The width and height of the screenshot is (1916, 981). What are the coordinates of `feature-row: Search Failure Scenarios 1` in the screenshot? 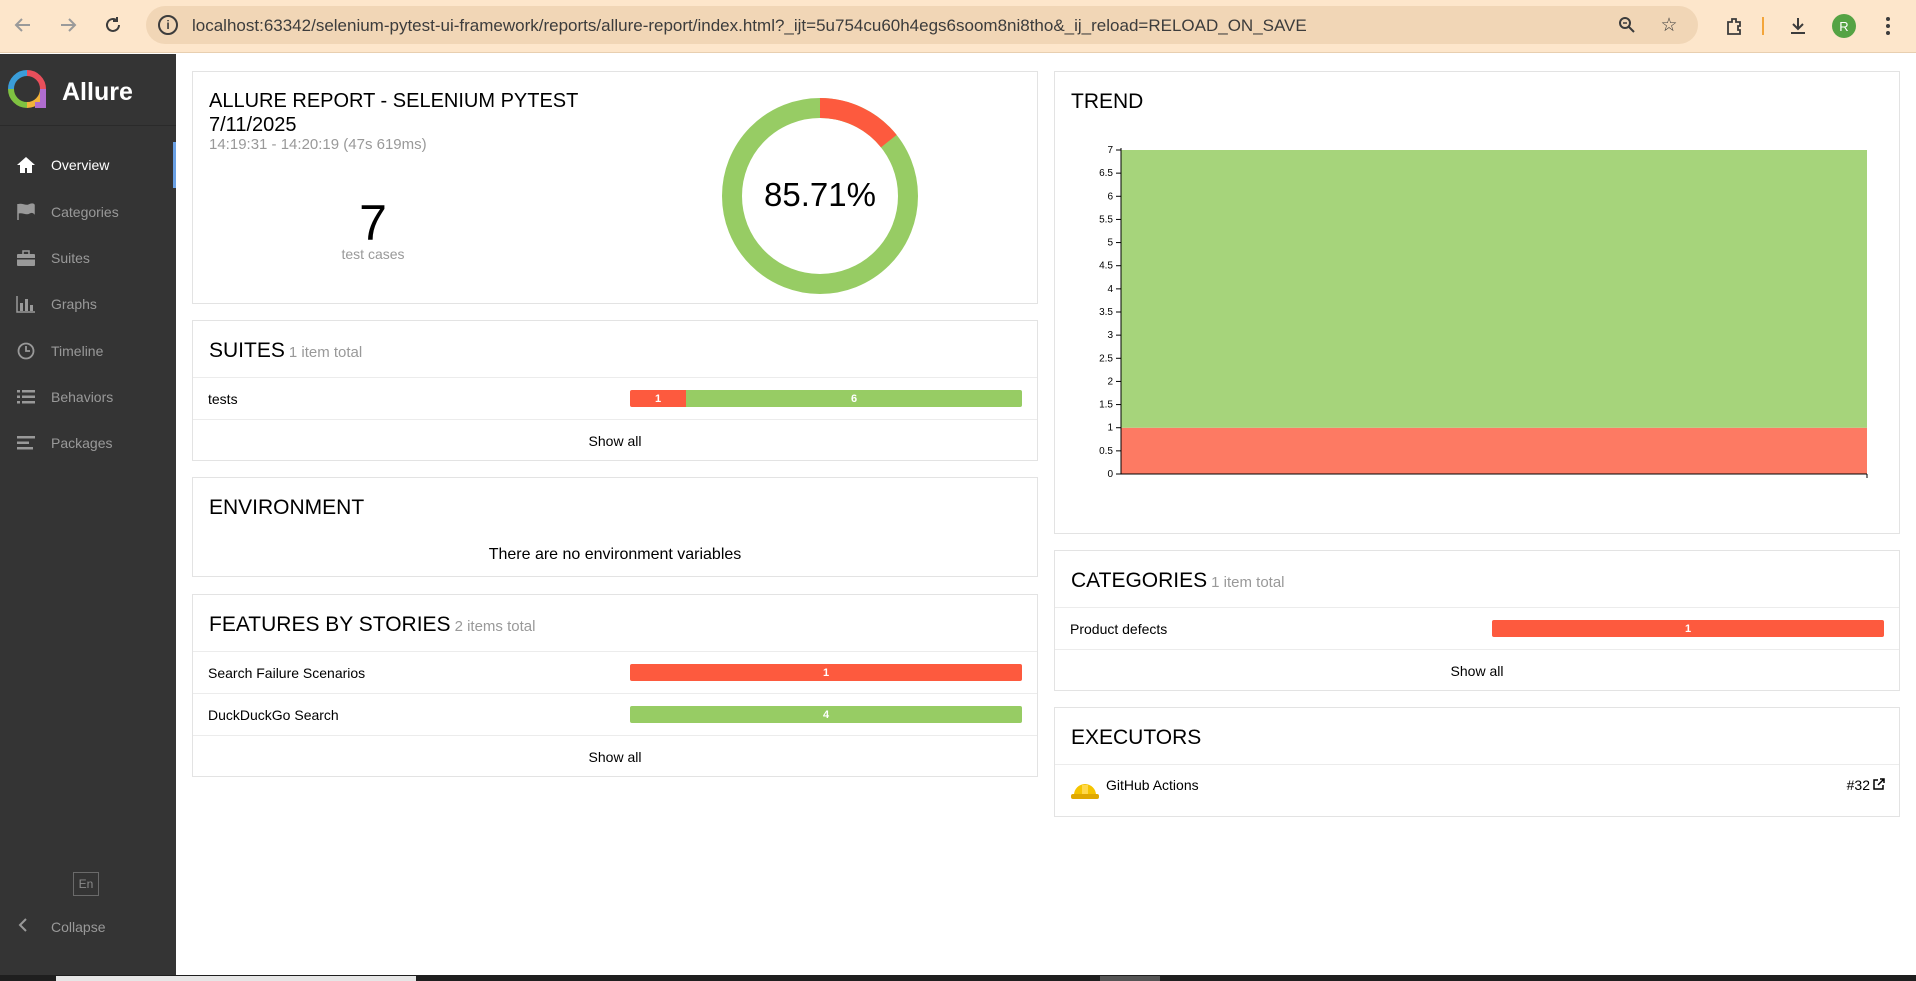 It's located at (615, 672).